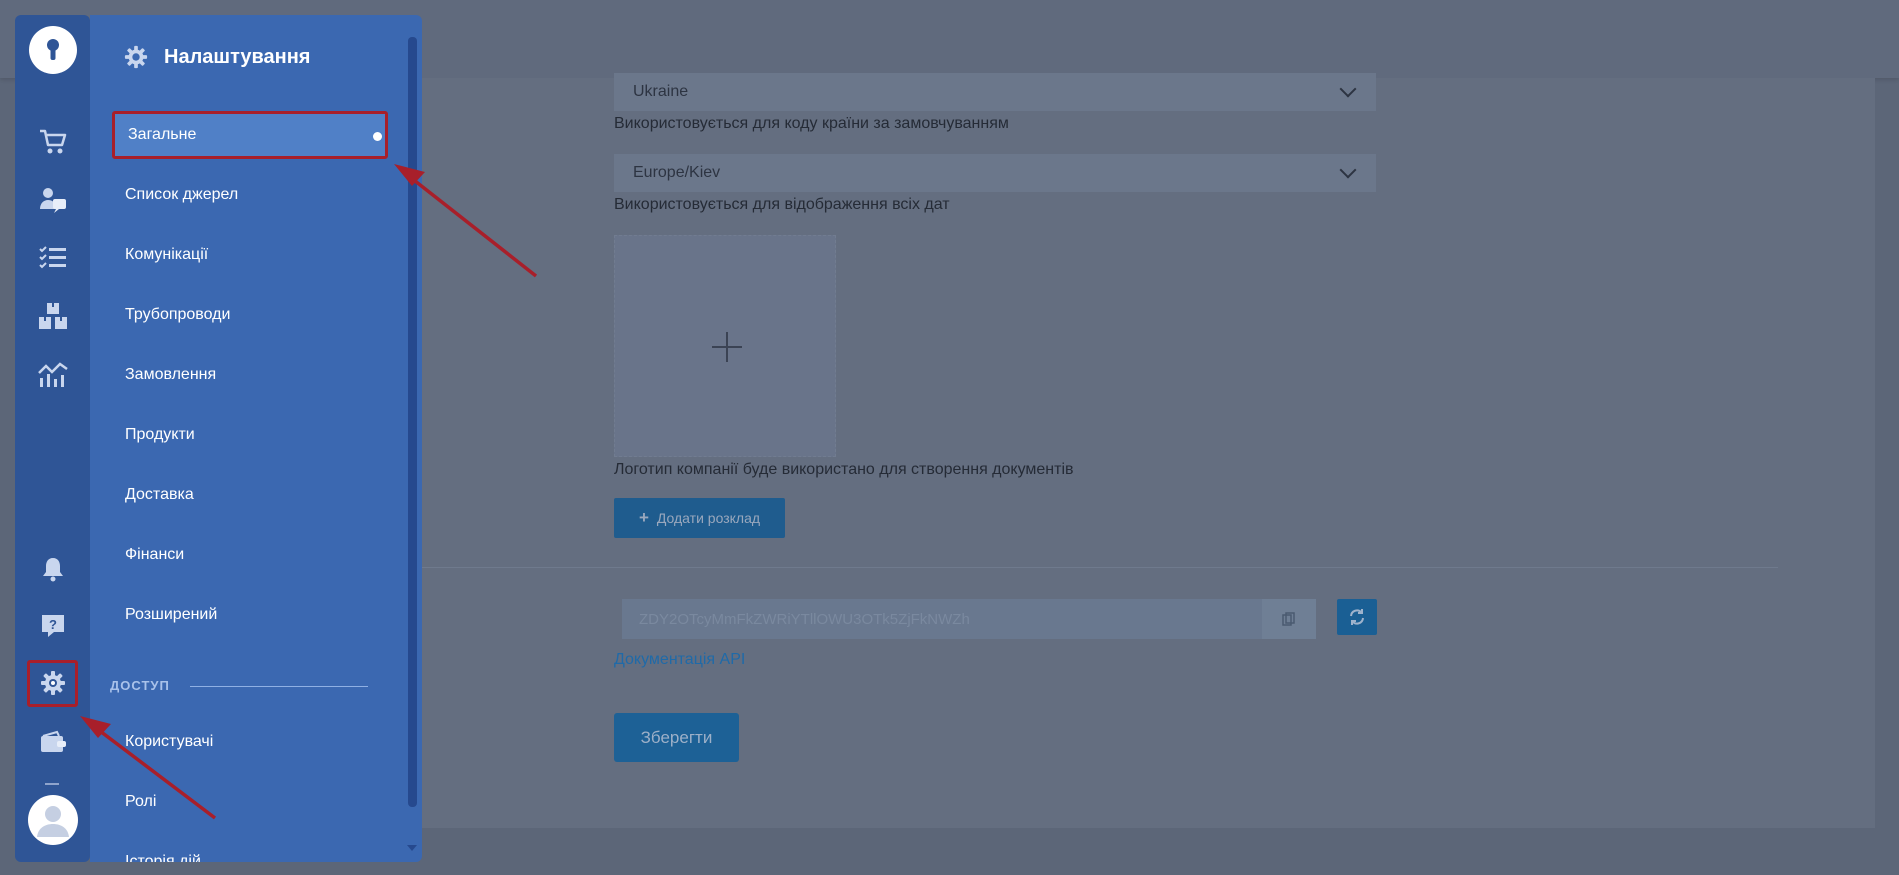 The width and height of the screenshot is (1899, 875). What do you see at coordinates (52, 569) in the screenshot?
I see `bell-icon` at bounding box center [52, 569].